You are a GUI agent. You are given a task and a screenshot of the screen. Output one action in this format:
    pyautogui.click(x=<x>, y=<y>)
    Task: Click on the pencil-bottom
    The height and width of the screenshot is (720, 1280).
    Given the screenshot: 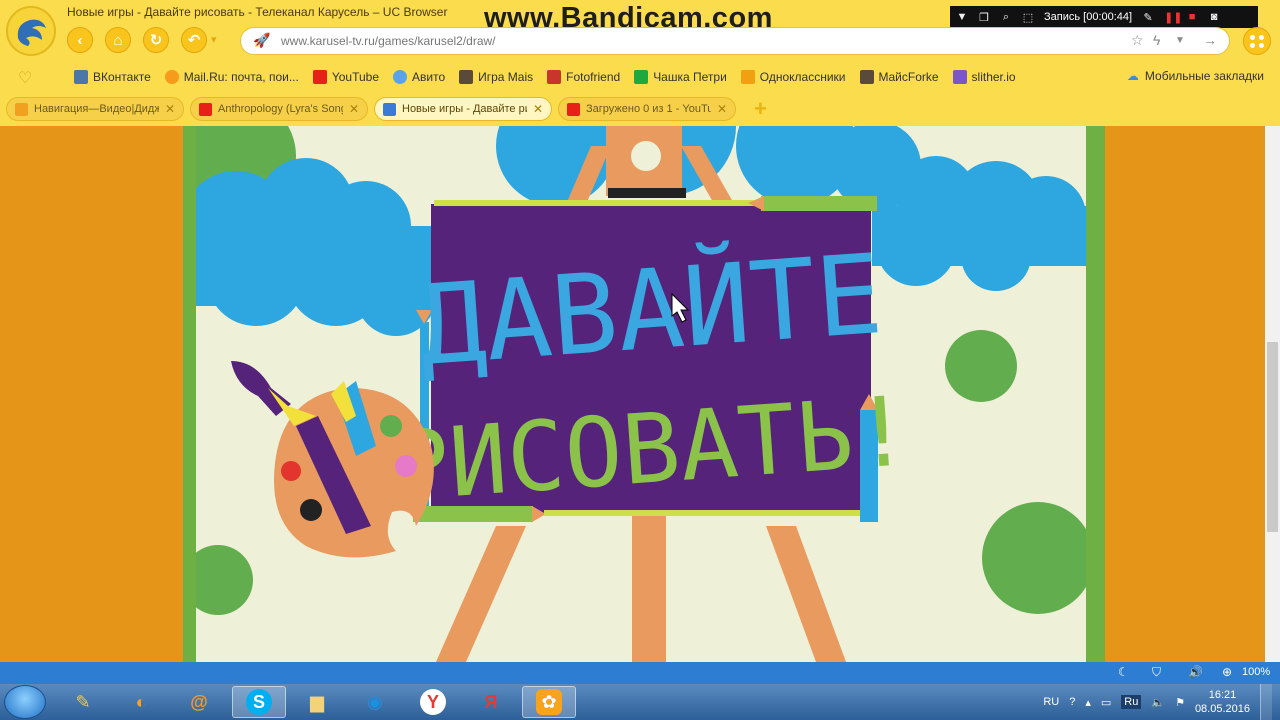 What is the action you would take?
    pyautogui.click(x=702, y=513)
    